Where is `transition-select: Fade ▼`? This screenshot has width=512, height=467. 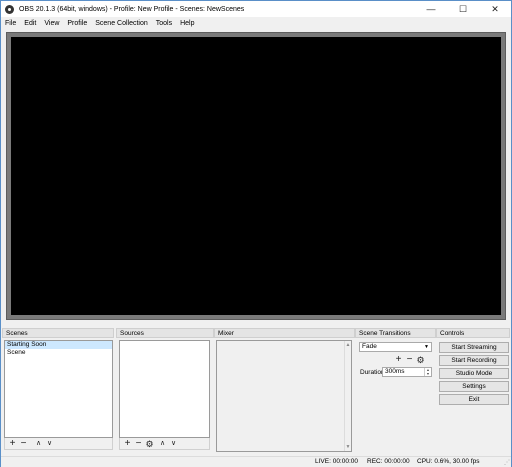 transition-select: Fade ▼ is located at coordinates (395, 347).